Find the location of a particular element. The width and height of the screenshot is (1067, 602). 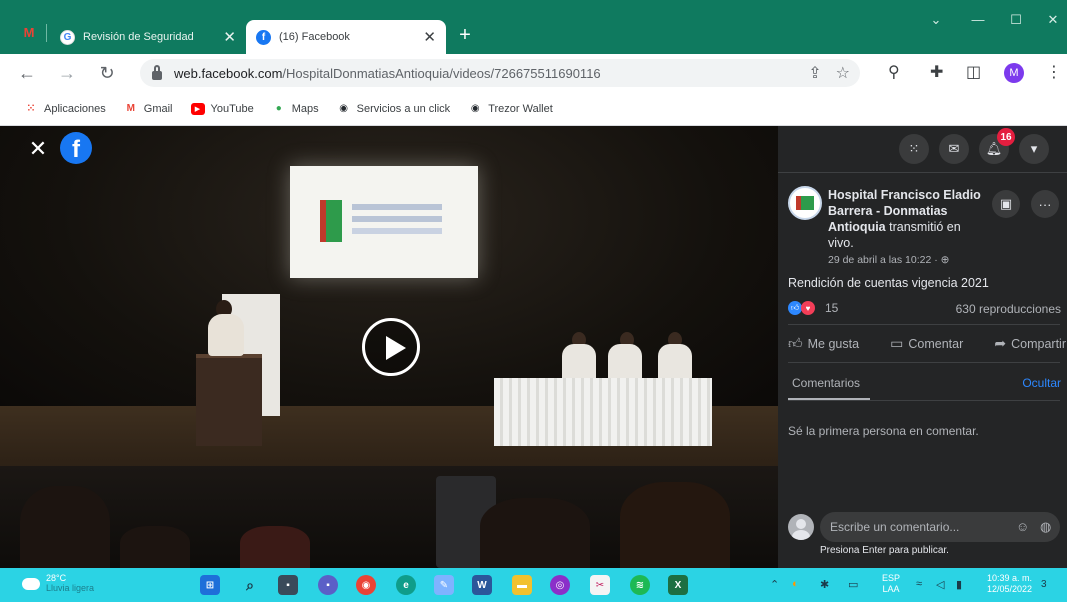

battery-icon: ▮ is located at coordinates (959, 584).